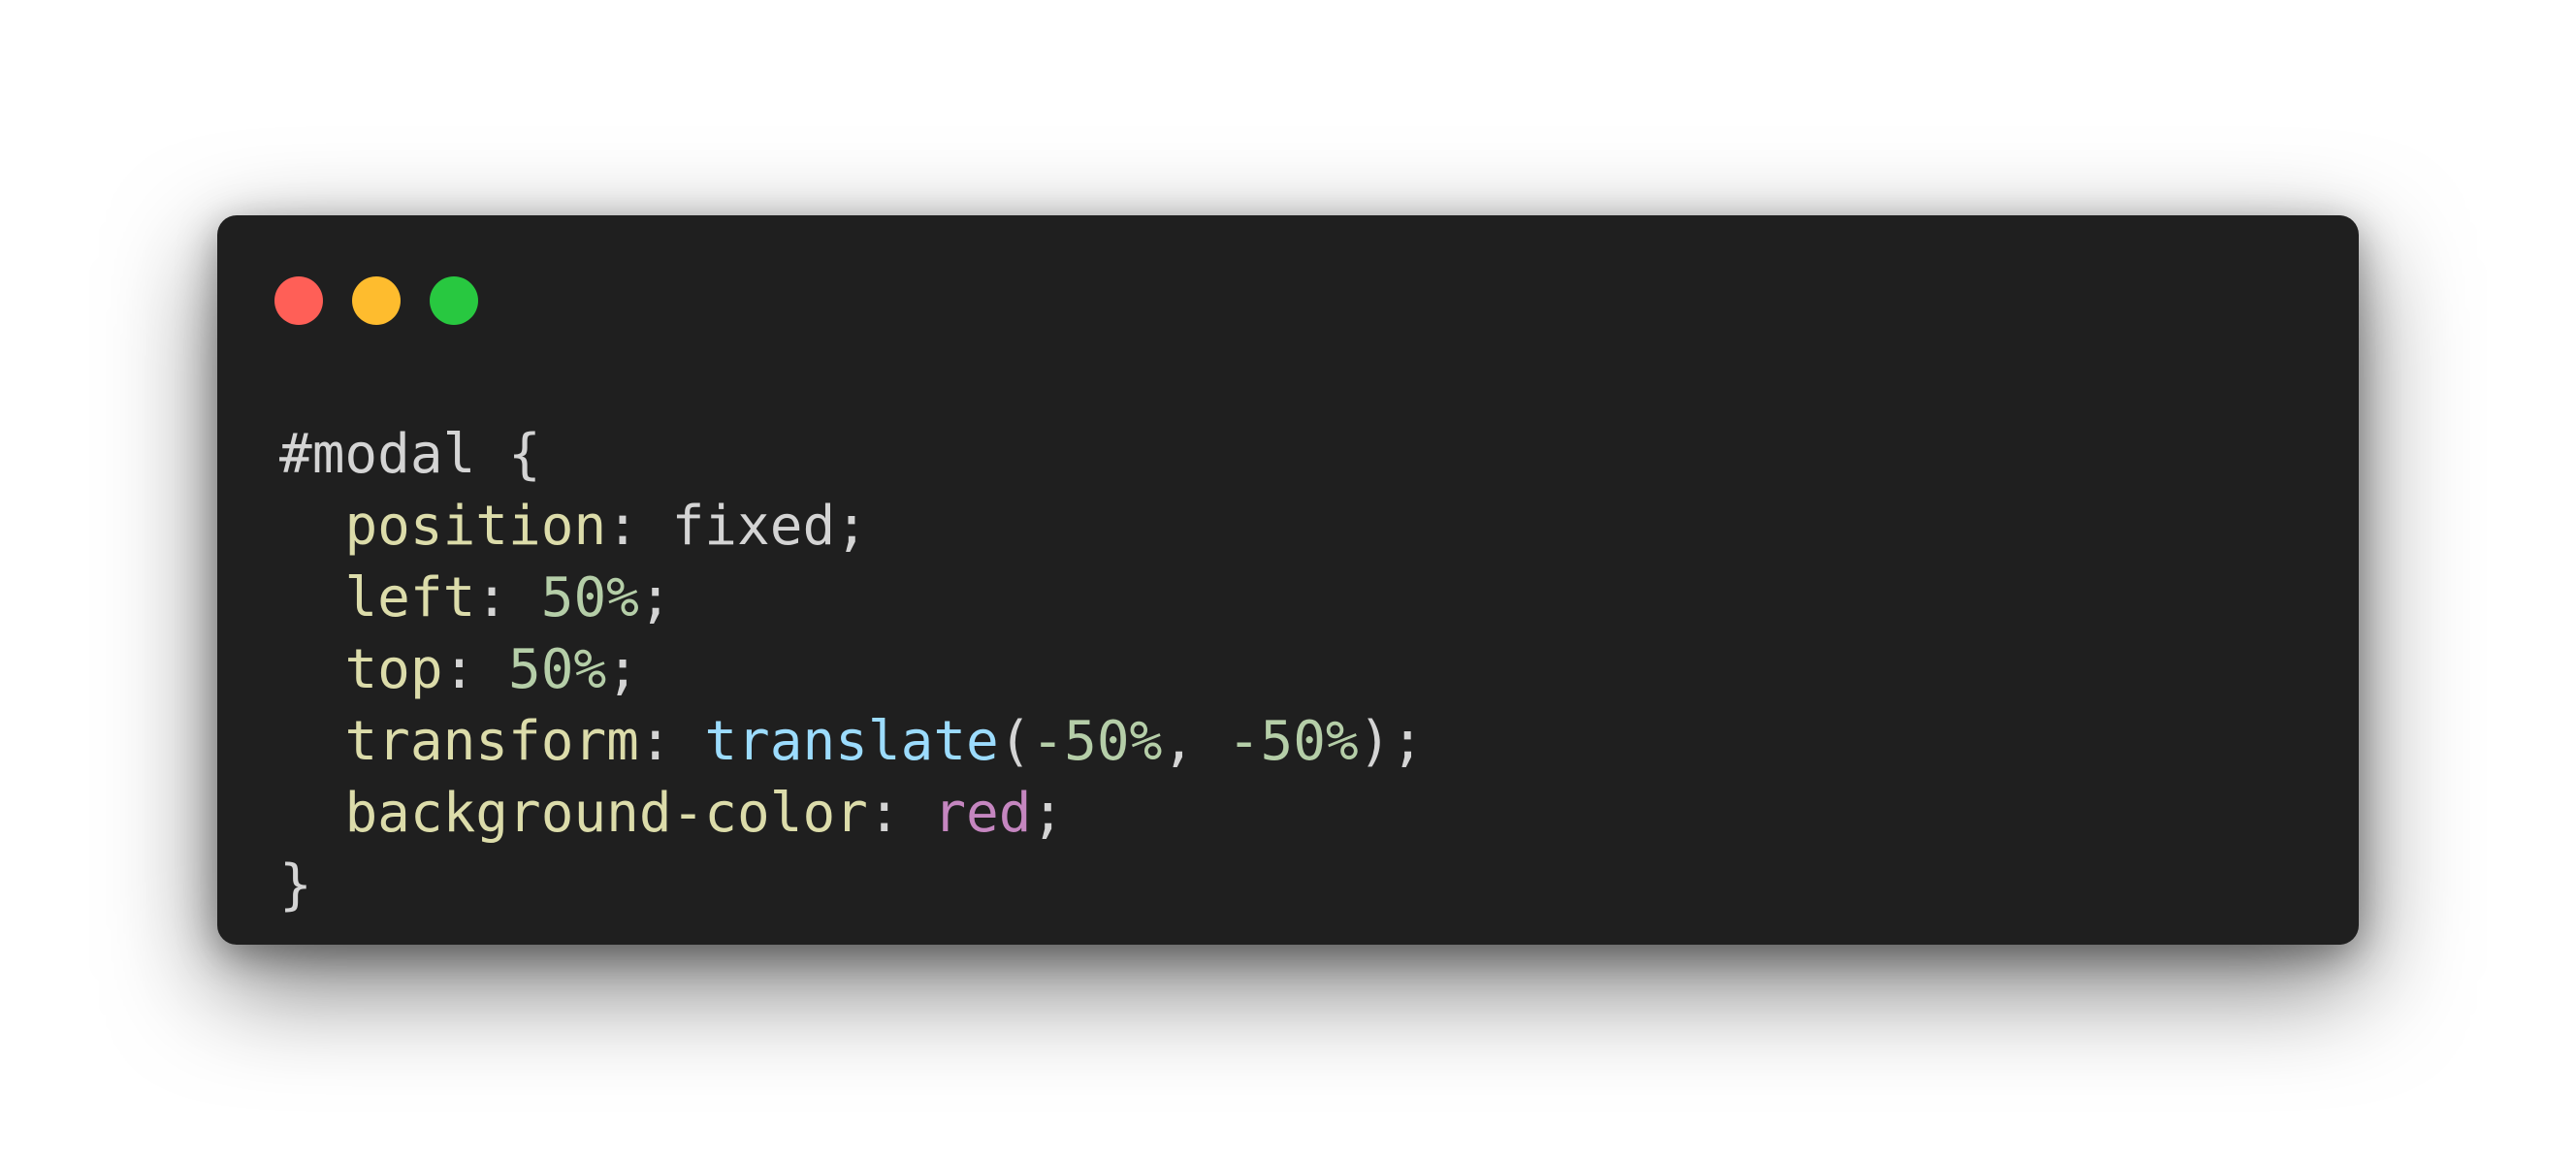  I want to click on css-function: translate, so click(851, 741).